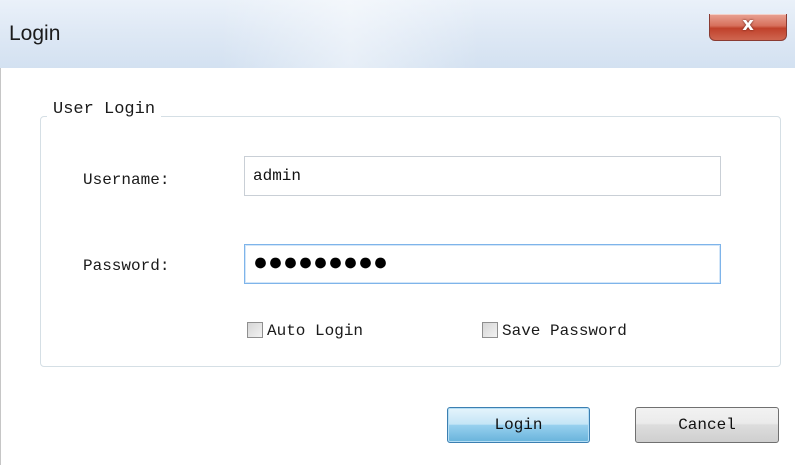 The image size is (795, 465). What do you see at coordinates (35, 33) in the screenshot?
I see `window-title: Login` at bounding box center [35, 33].